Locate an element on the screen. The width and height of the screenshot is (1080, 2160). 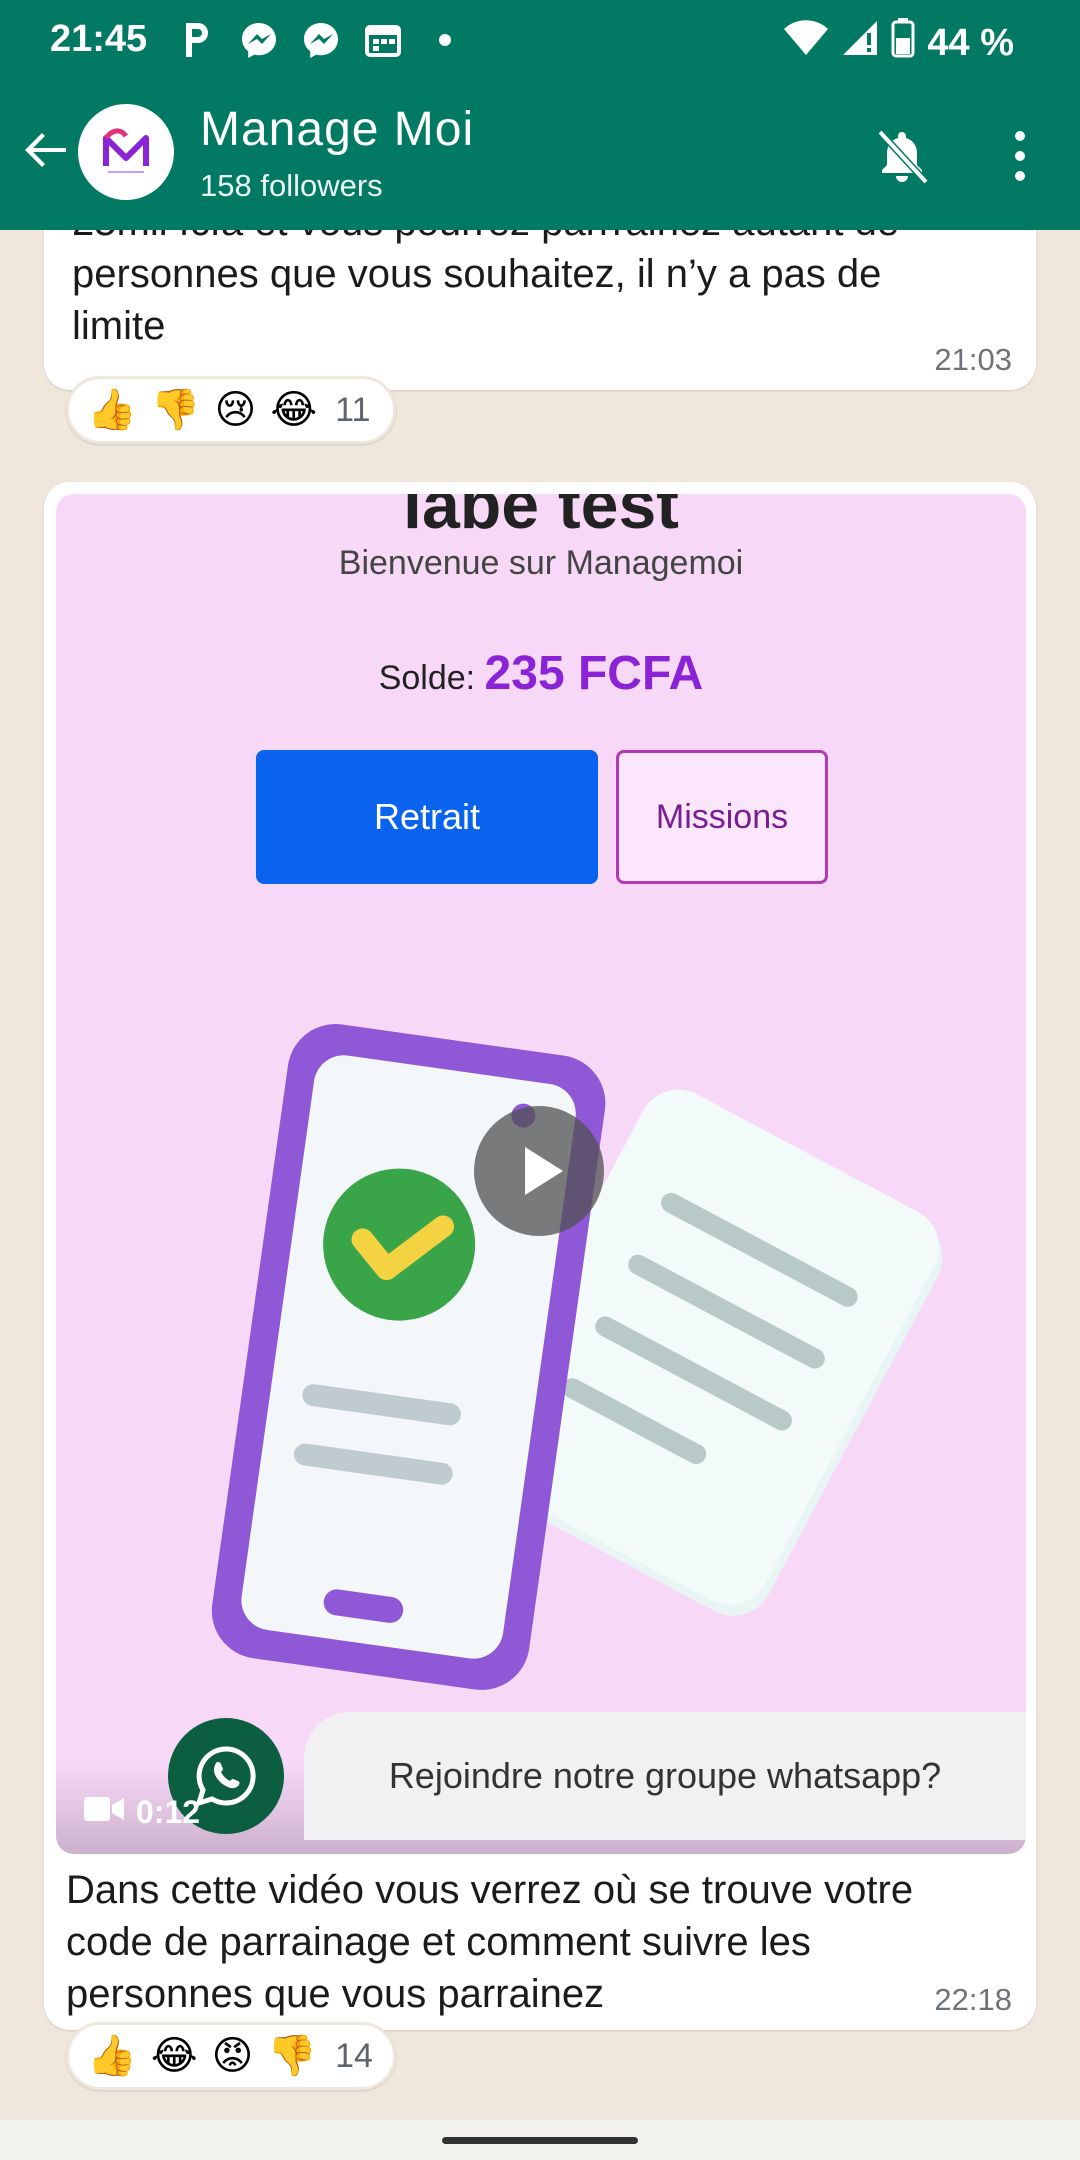
battery-percent: 44 % is located at coordinates (970, 42).